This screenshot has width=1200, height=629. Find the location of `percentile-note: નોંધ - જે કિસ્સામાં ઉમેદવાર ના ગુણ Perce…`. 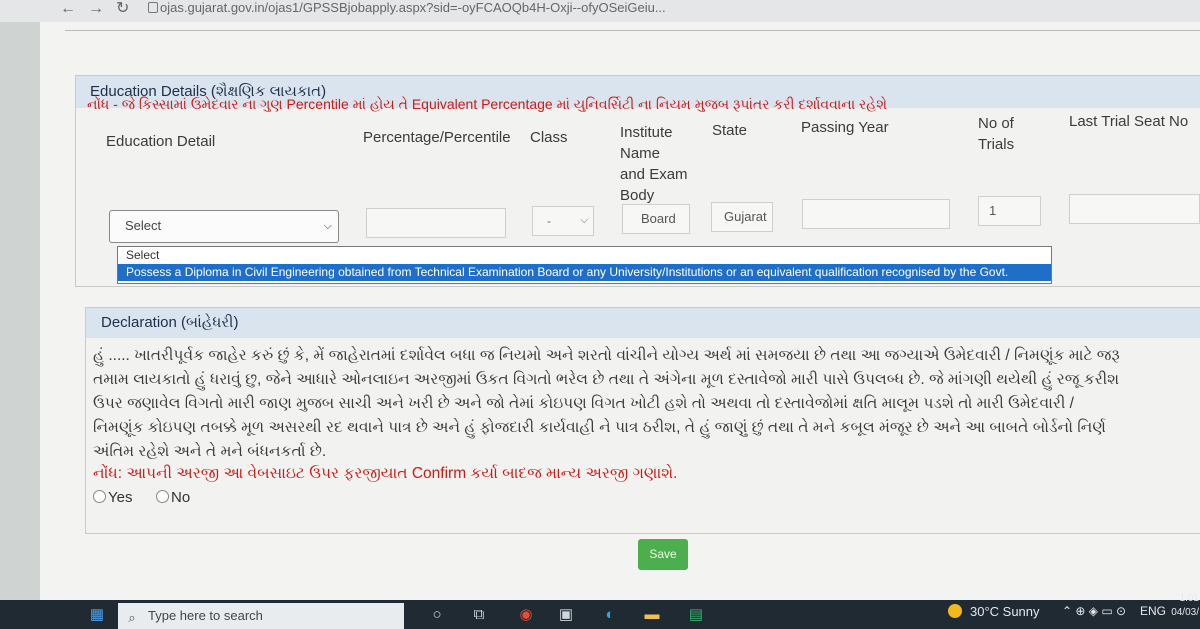

percentile-note: નોંધ - જે કિસ્સામાં ઉમેદવાર ના ગુણ Perce… is located at coordinates (487, 104).